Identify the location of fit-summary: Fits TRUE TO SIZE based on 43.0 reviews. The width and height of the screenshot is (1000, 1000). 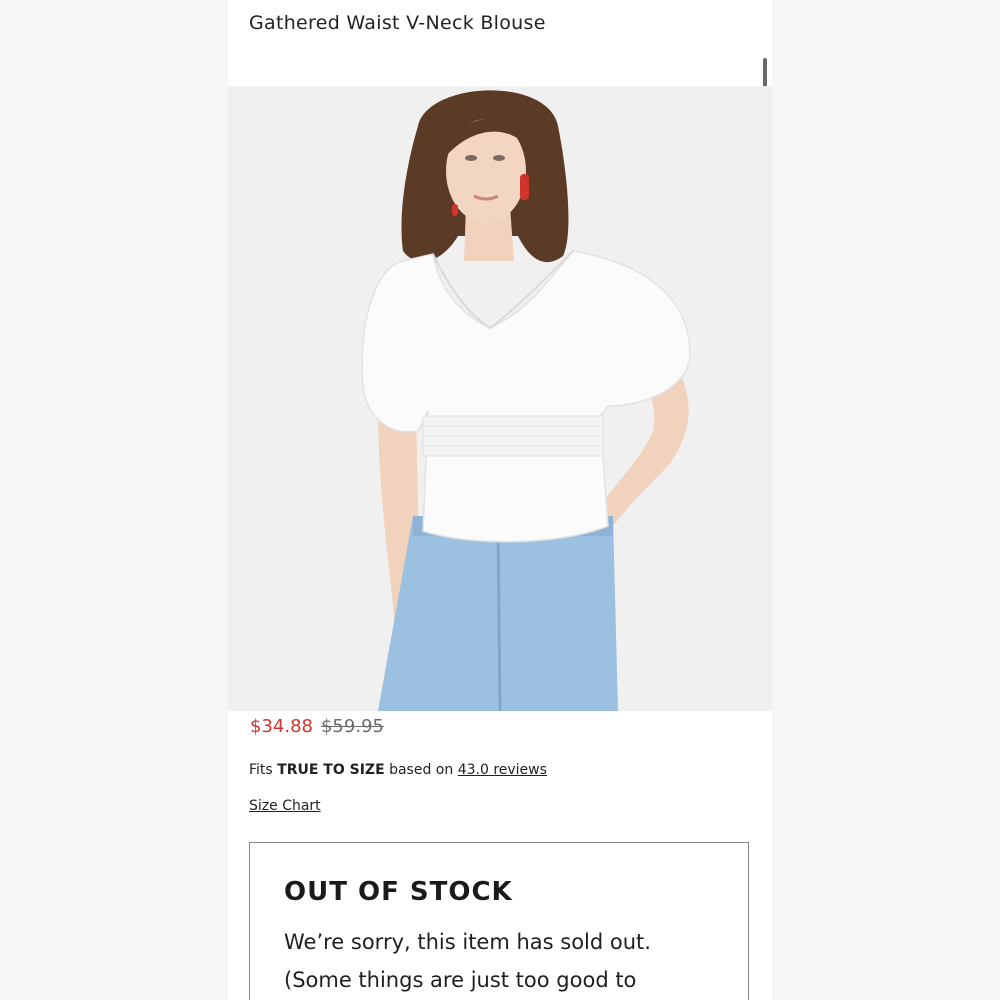
(398, 770).